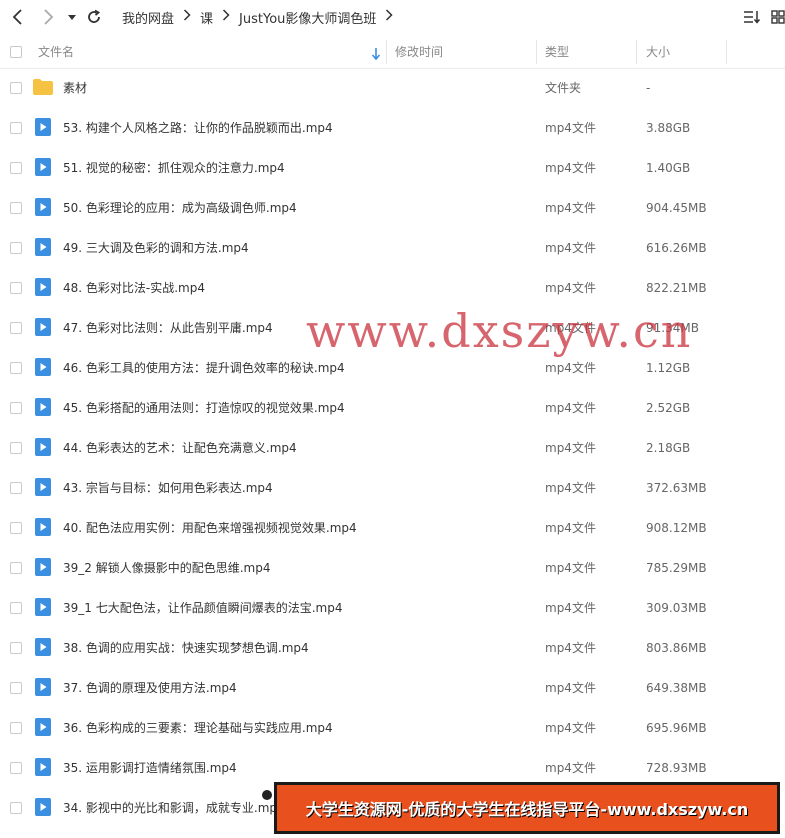  What do you see at coordinates (204, 408) in the screenshot?
I see `file-name: 45. 色彩搭配的通用法则：打造惊叹的视觉效果.mp4` at bounding box center [204, 408].